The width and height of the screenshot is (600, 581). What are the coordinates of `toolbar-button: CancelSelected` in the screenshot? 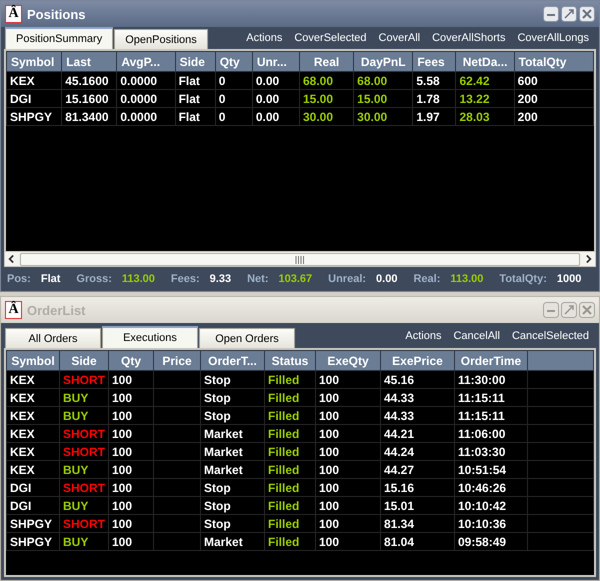 It's located at (550, 336).